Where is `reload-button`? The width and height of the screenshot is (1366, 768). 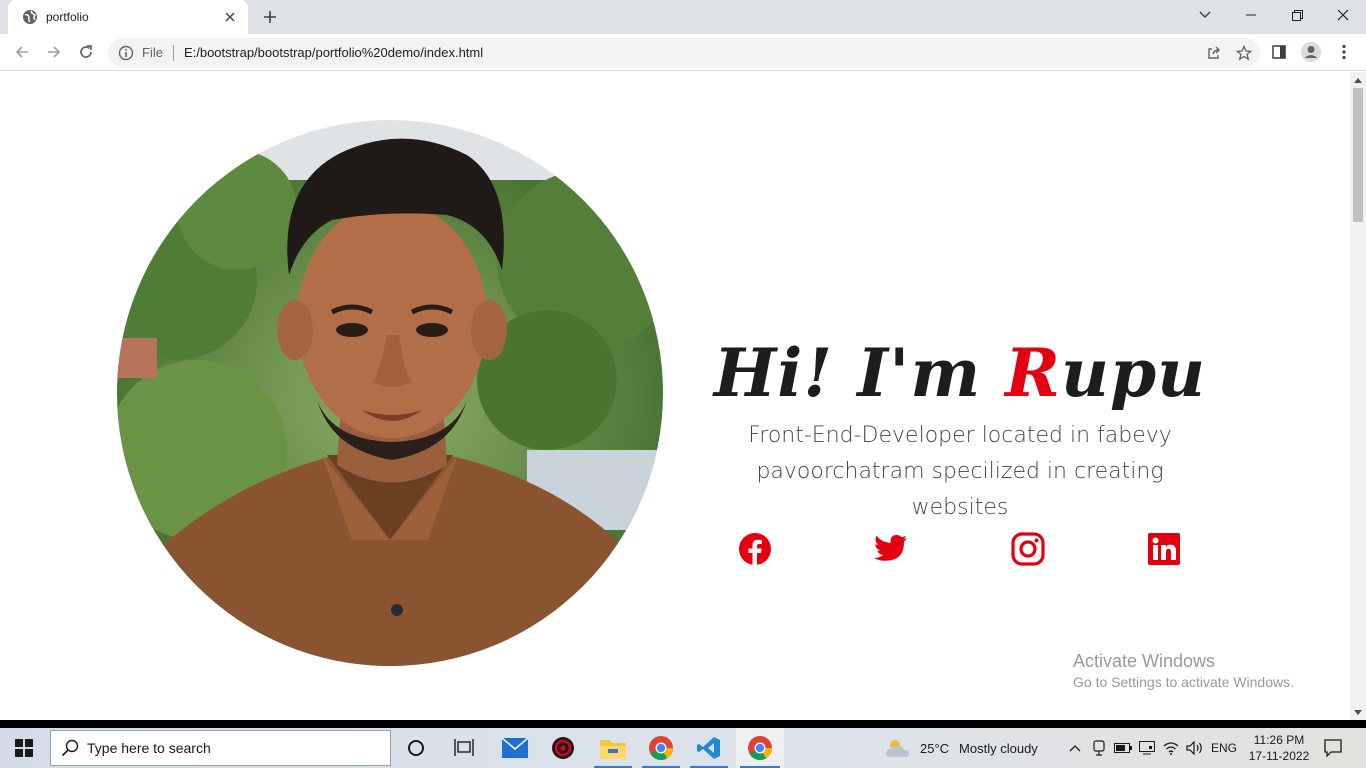 reload-button is located at coordinates (86, 52).